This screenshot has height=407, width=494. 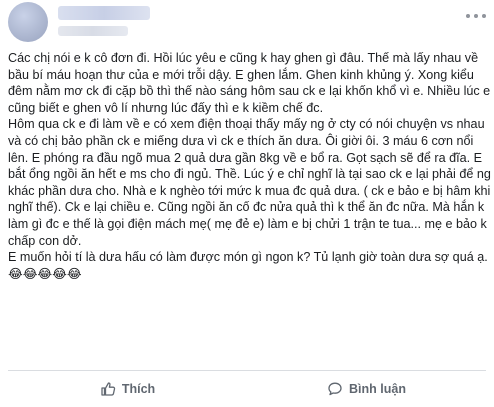 I want to click on comment-button: Bình luận, so click(x=366, y=389).